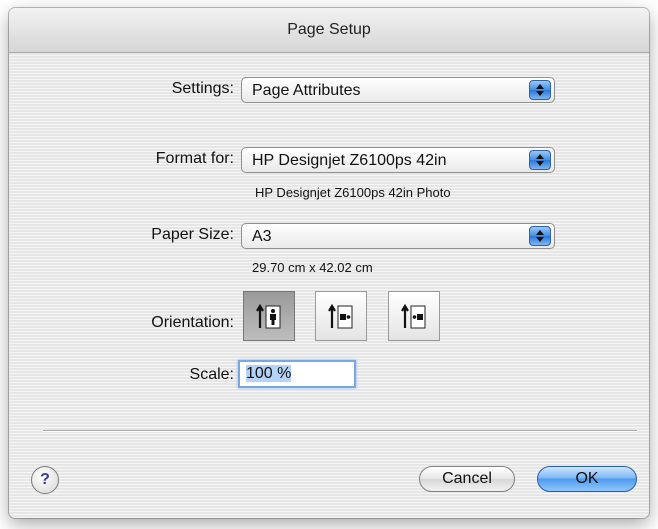 This screenshot has height=529, width=658. What do you see at coordinates (306, 90) in the screenshot?
I see `settings-value: Page Attributes` at bounding box center [306, 90].